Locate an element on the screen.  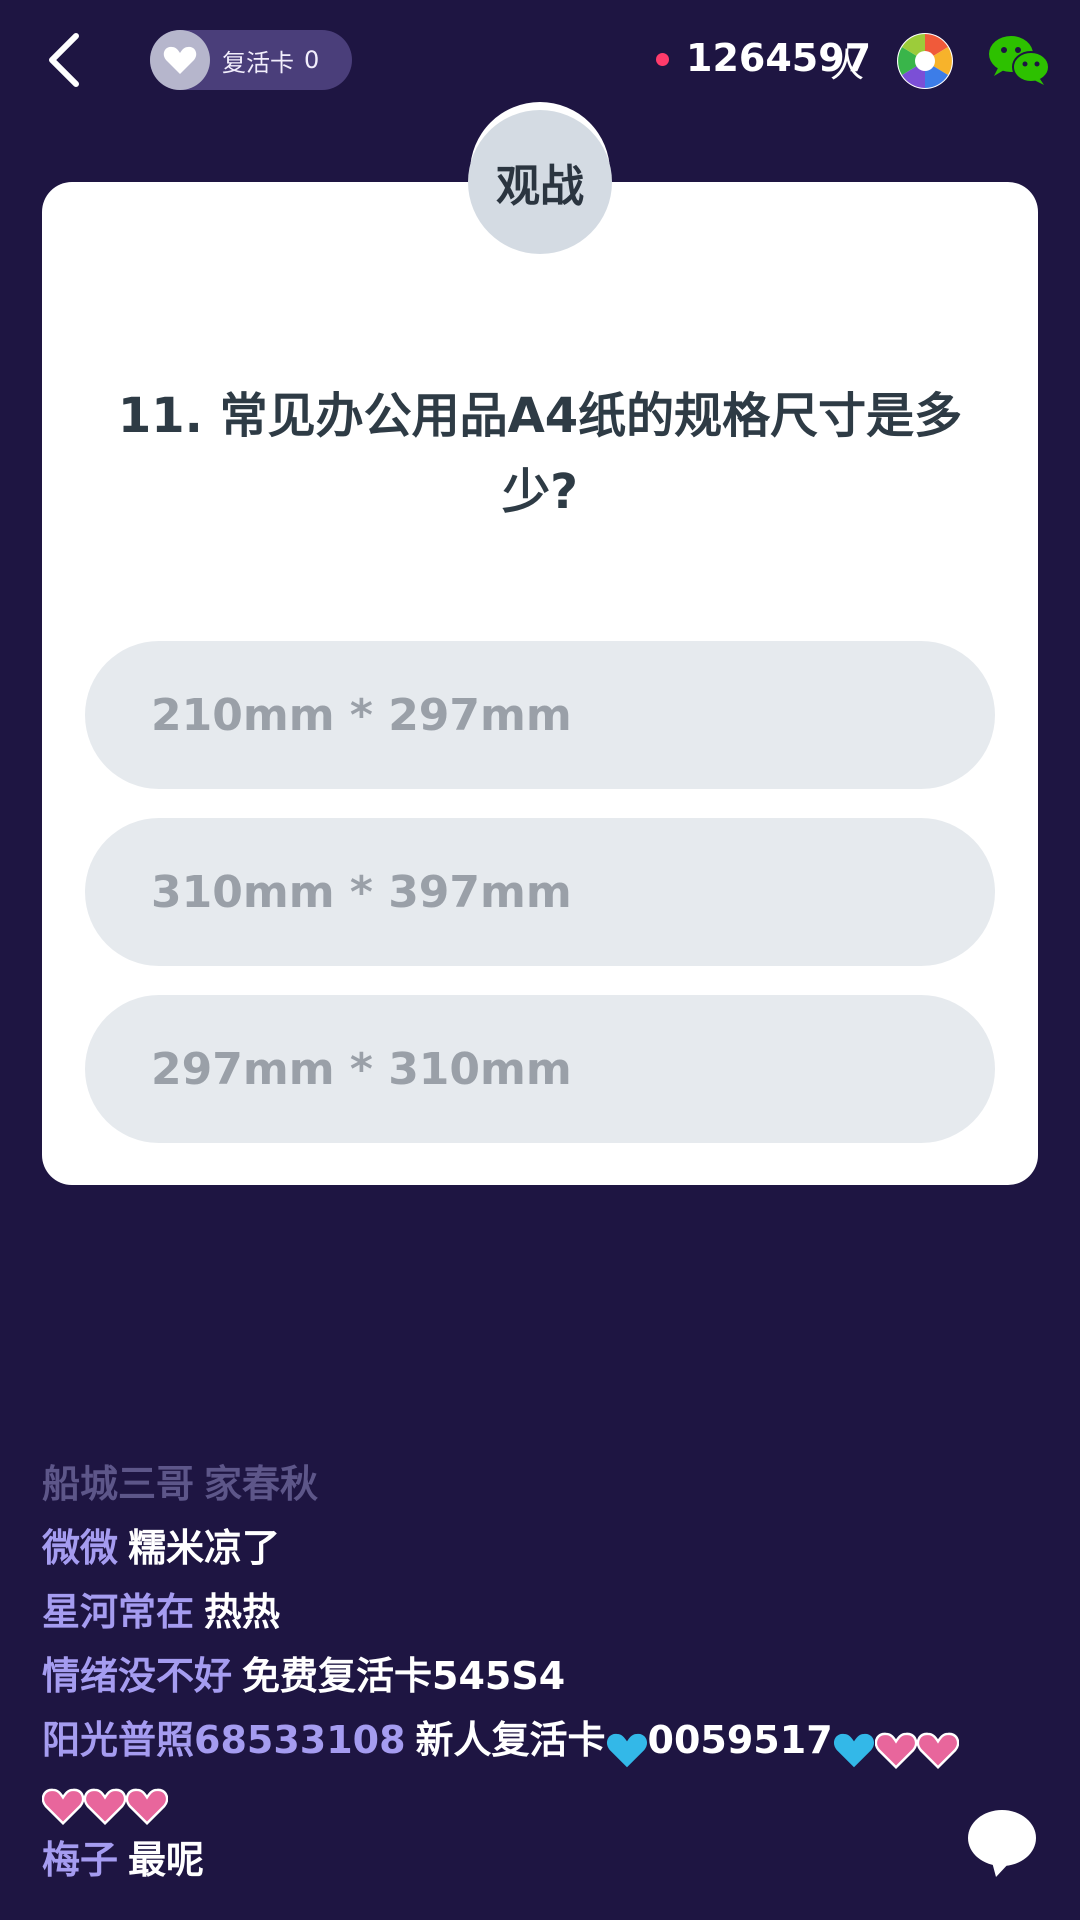
answer-option-2: 310mm * 397mm is located at coordinates (540, 892).